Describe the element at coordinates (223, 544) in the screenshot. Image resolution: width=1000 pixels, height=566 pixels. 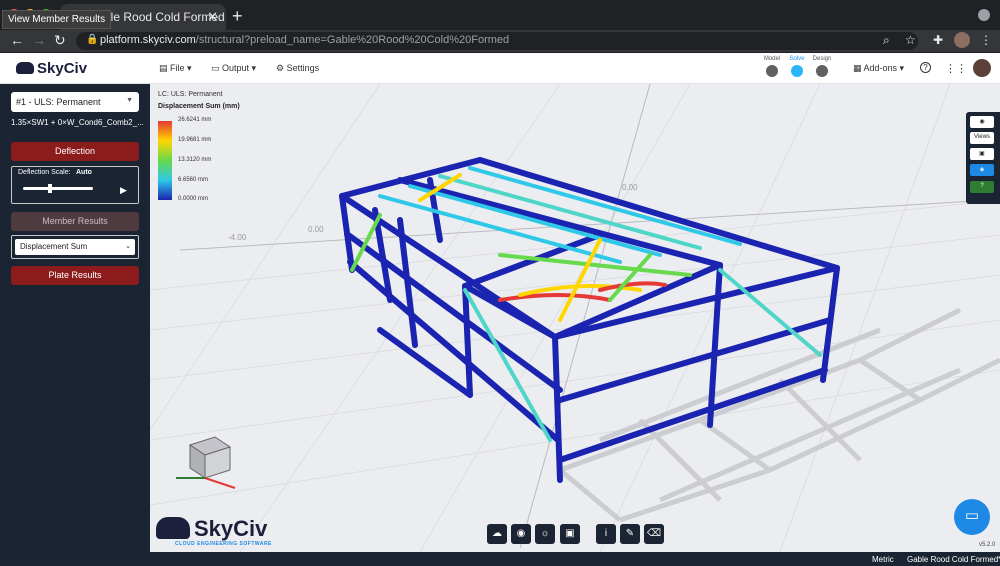
I see `brand-subtitle: CLOUD ENGINEERING SOFTWARE` at that location.